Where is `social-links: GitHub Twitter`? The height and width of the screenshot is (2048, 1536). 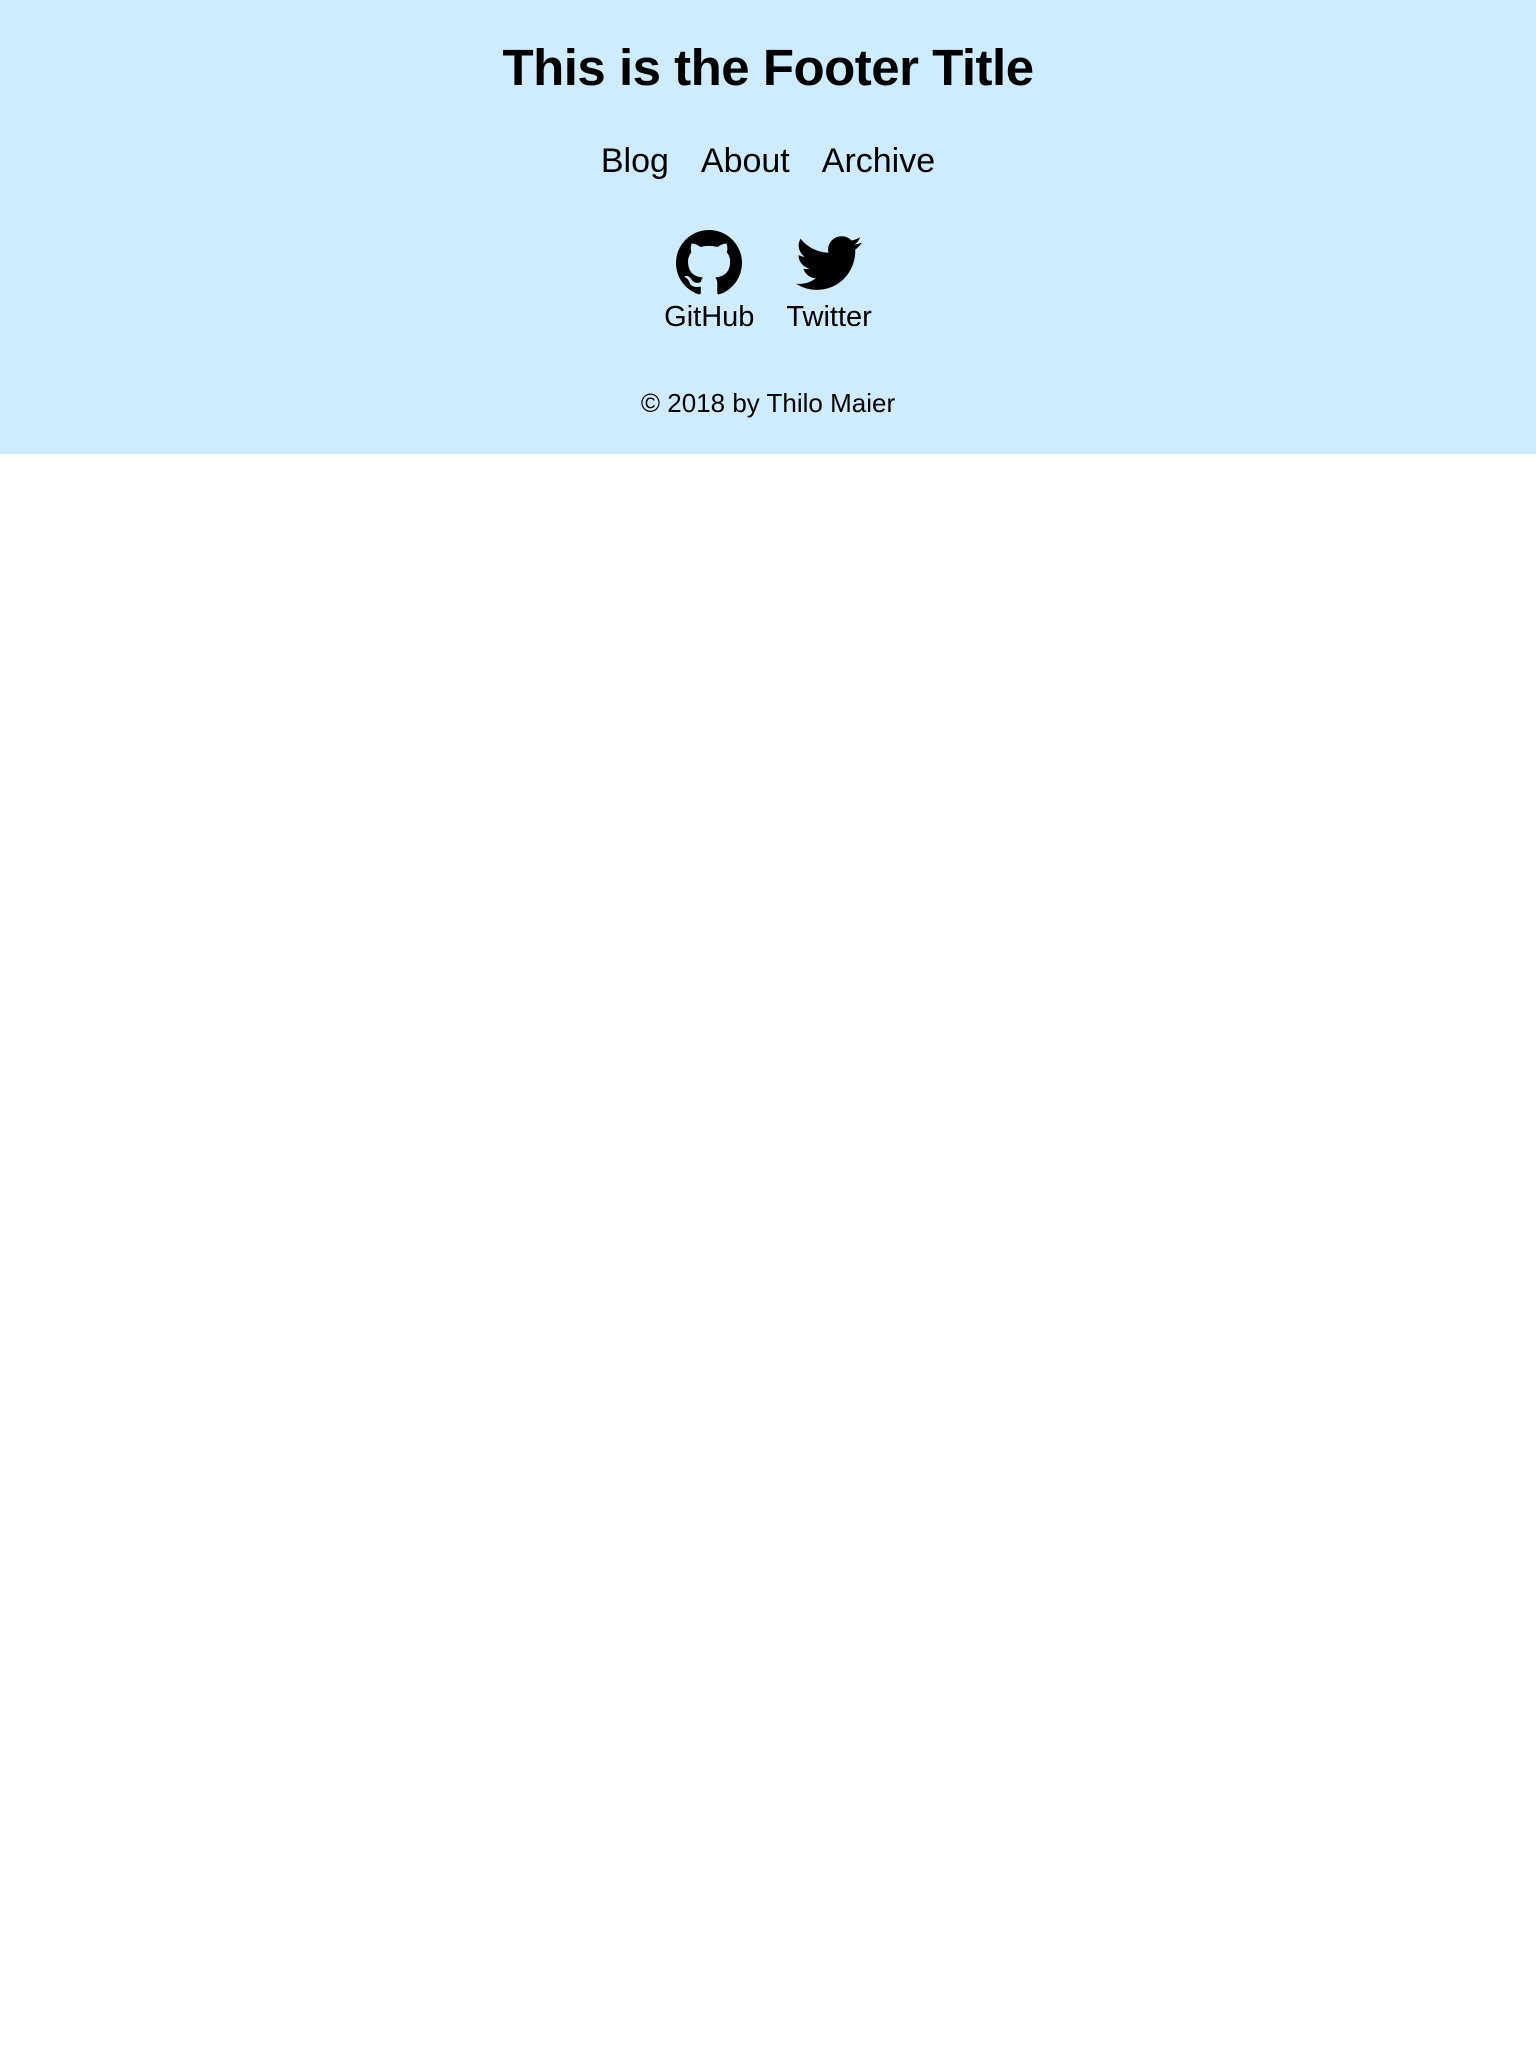
social-links: GitHub Twitter is located at coordinates (768, 282).